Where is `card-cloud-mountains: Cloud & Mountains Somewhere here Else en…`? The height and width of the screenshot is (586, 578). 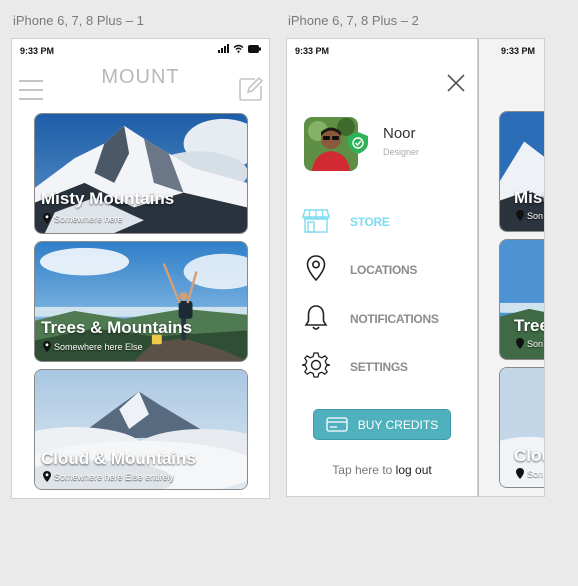
card-cloud-mountains: Cloud & Mountains Somewhere here Else en… is located at coordinates (141, 429).